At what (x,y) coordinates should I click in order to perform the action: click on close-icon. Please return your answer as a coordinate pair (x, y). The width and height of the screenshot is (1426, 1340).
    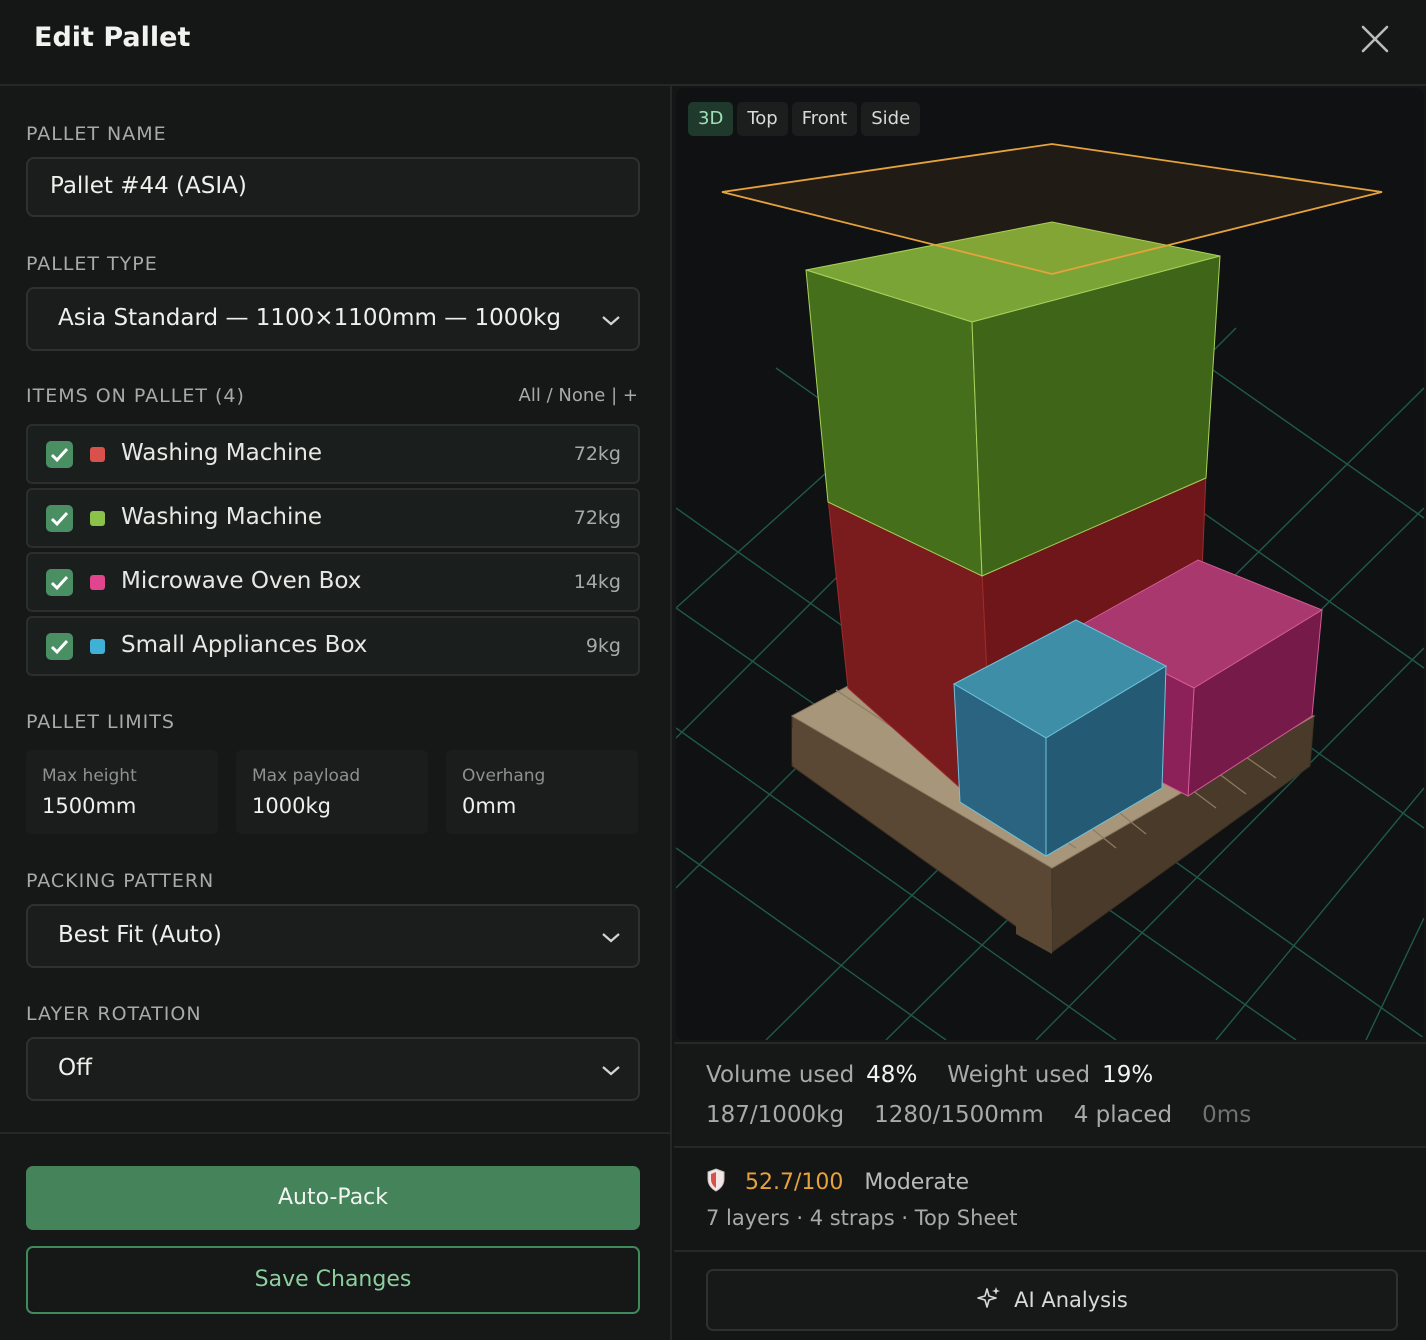
    Looking at the image, I should click on (1375, 39).